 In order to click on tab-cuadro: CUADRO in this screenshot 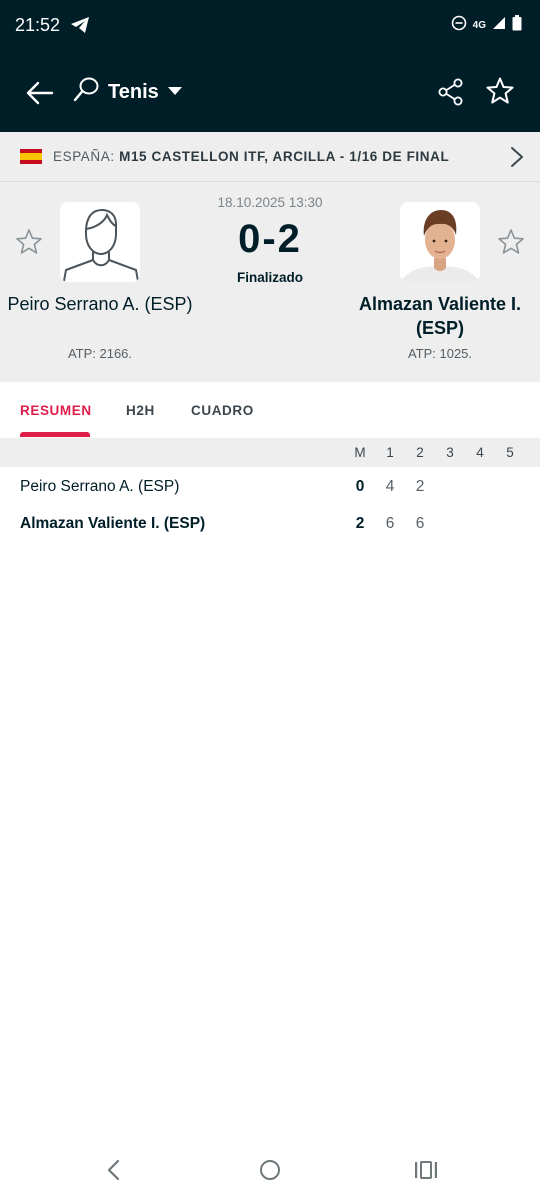, I will do `click(222, 410)`.